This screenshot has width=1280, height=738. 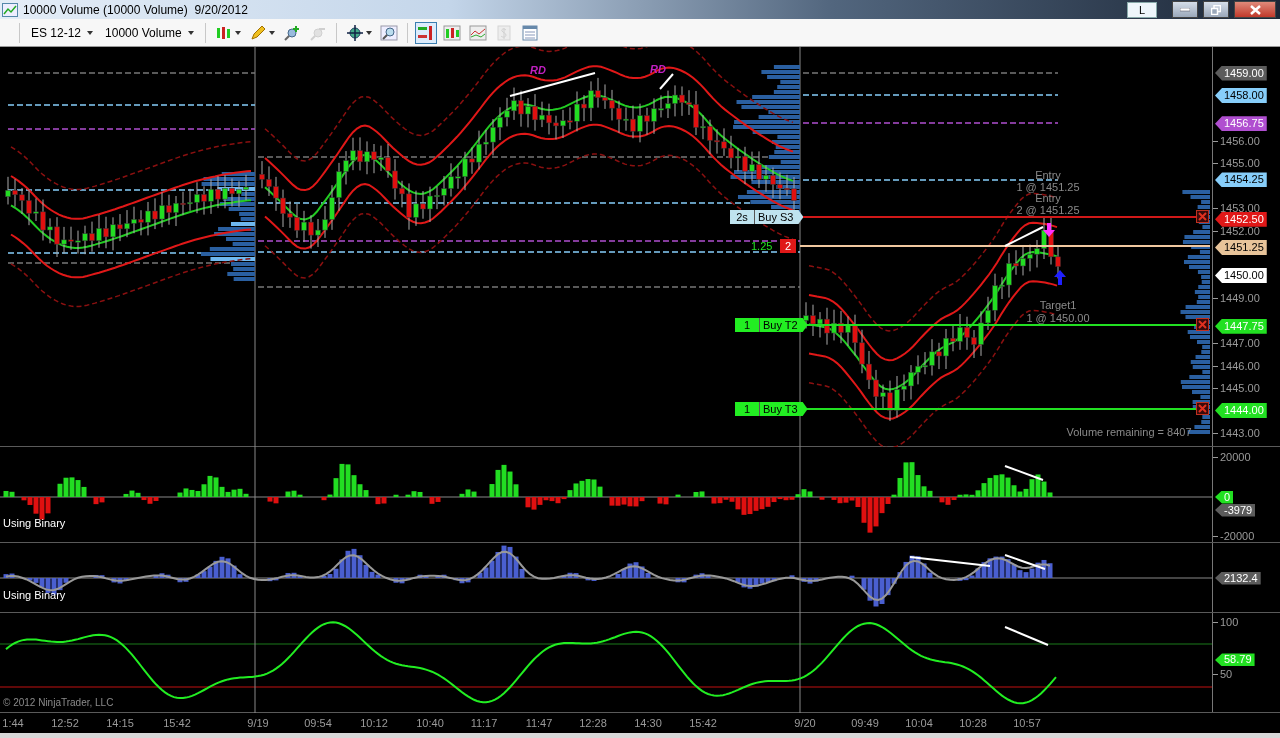 I want to click on position-quantity: 2, so click(x=788, y=246).